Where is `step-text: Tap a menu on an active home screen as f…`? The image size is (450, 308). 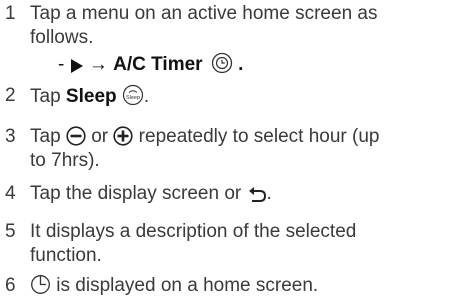
step-text: Tap a menu on an active home screen as f… is located at coordinates (236, 26).